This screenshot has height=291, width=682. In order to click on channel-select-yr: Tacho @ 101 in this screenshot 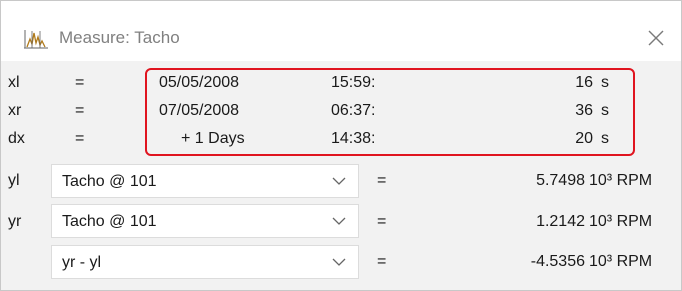, I will do `click(205, 221)`.